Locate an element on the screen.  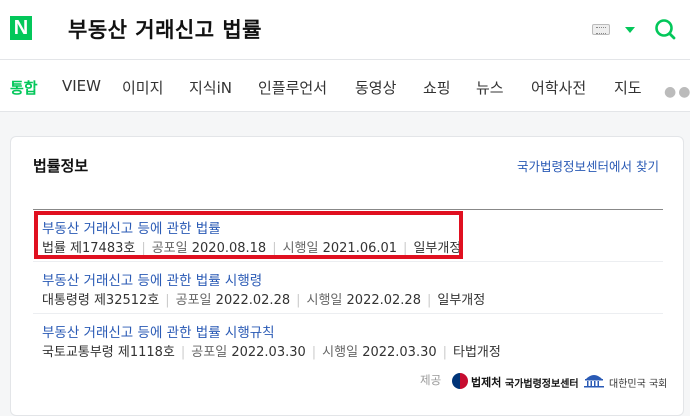
tab-video: 동영상 is located at coordinates (375, 87).